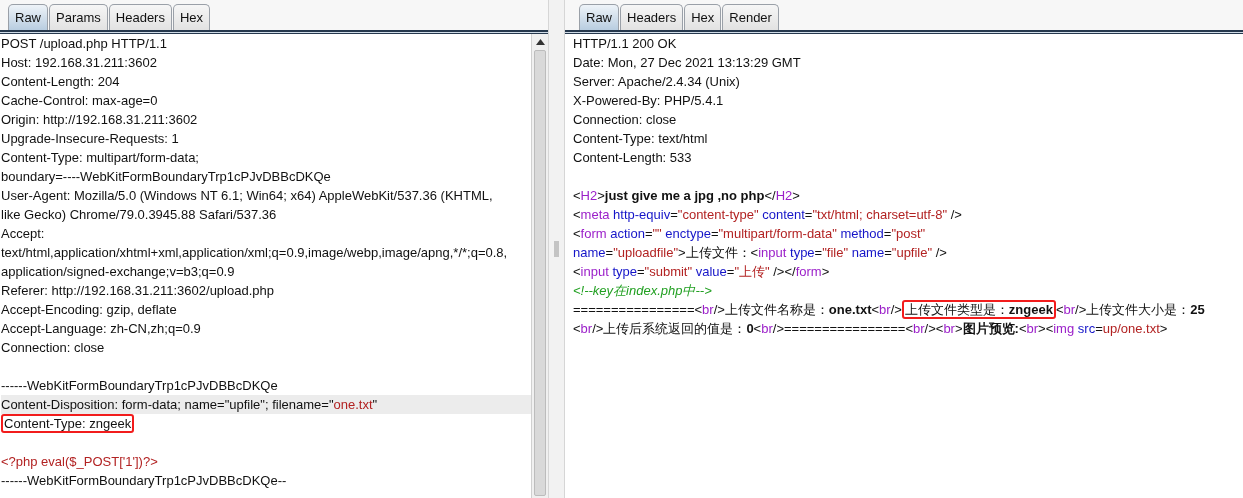  I want to click on code-line: X-Powered-By: PHP/5.4.1, so click(649, 101).